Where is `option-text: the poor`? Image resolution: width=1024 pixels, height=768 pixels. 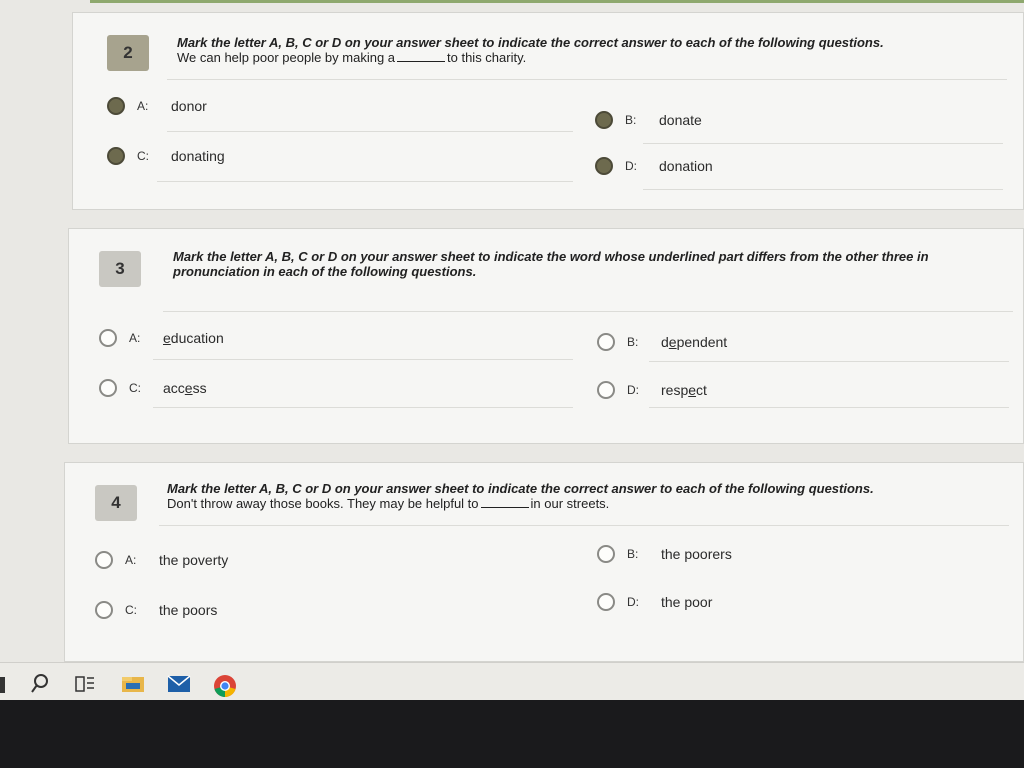 option-text: the poor is located at coordinates (687, 602).